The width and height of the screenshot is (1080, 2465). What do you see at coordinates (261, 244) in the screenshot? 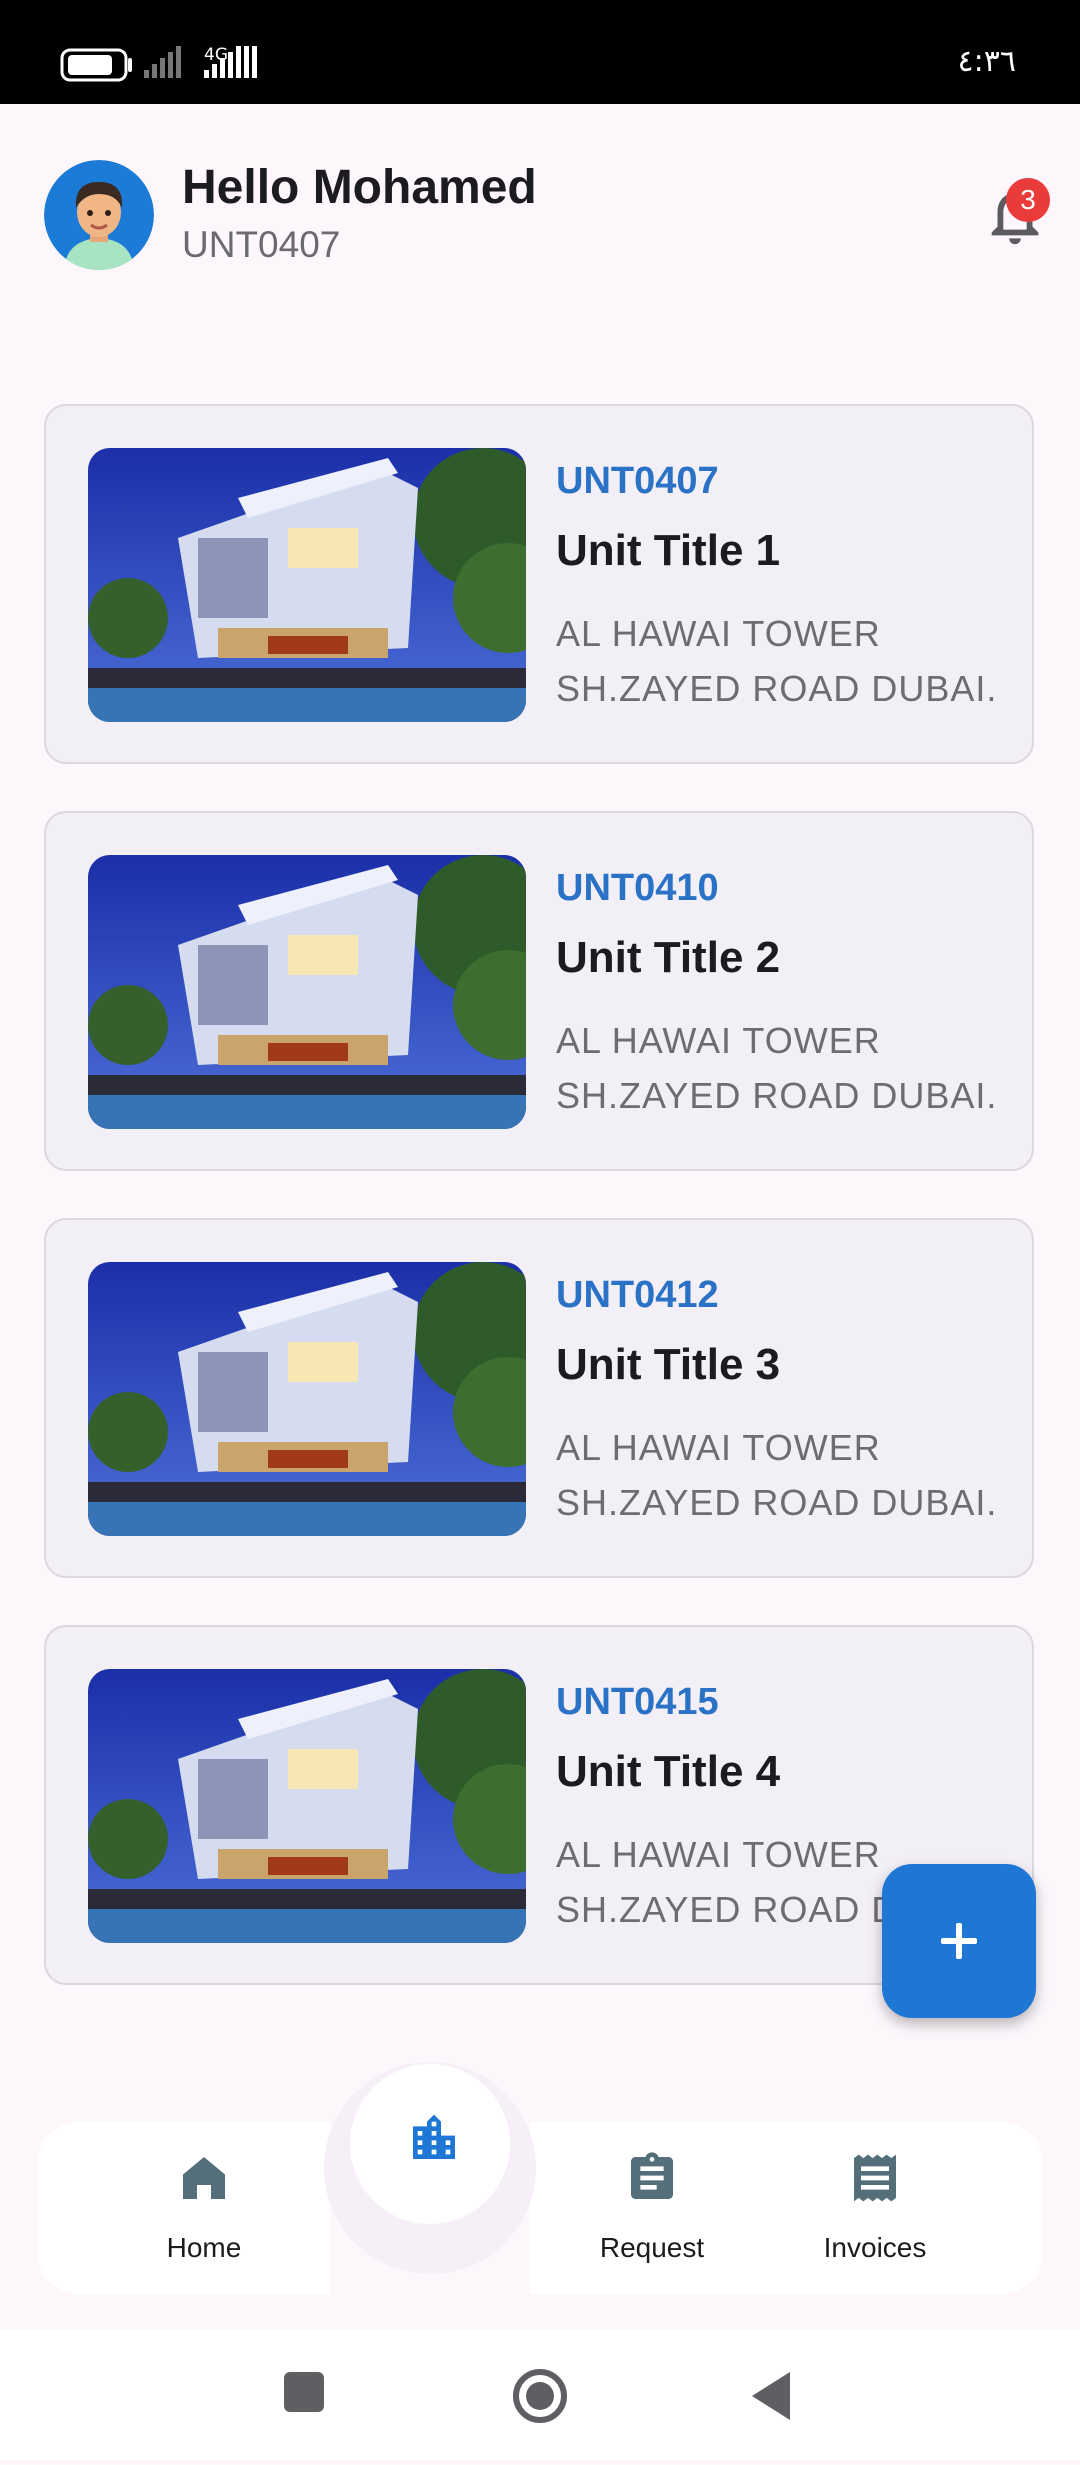
I see `current-unit-code: UNT0407` at bounding box center [261, 244].